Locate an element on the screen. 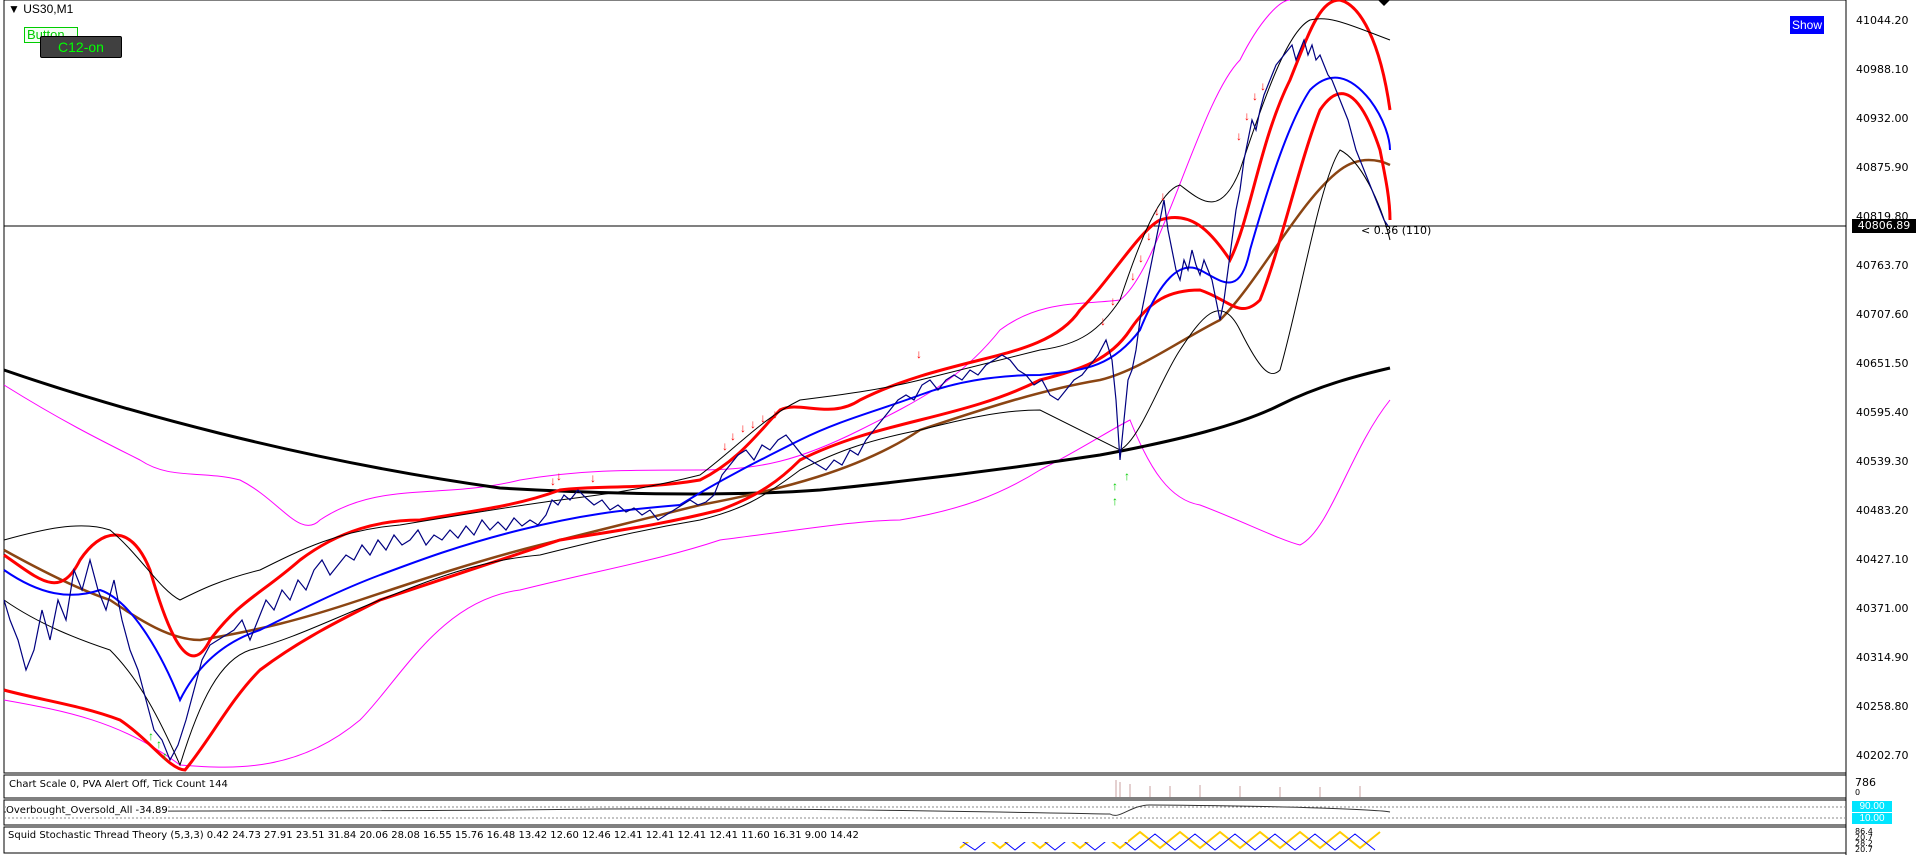 The width and height of the screenshot is (1920, 855). stoch-scale-label: 20.7 is located at coordinates (1864, 849).